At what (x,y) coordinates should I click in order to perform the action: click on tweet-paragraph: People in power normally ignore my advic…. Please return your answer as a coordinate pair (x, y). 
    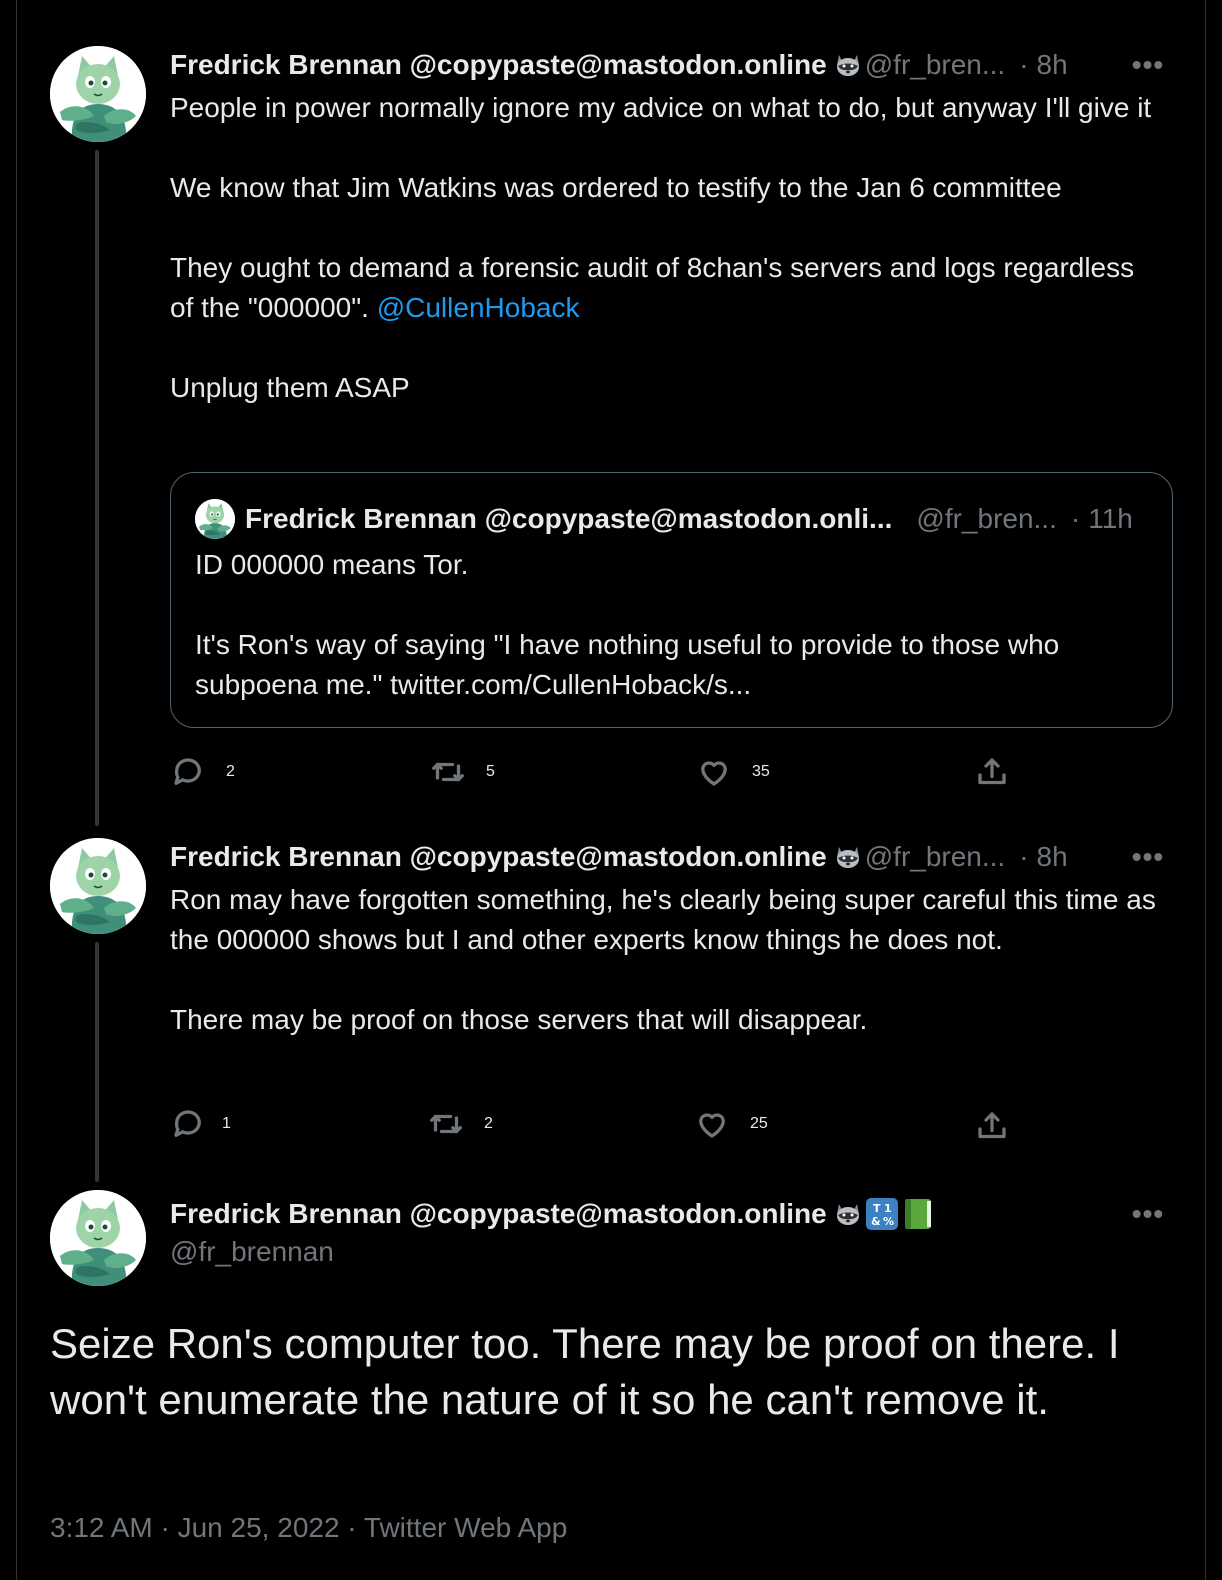
    Looking at the image, I should click on (661, 107).